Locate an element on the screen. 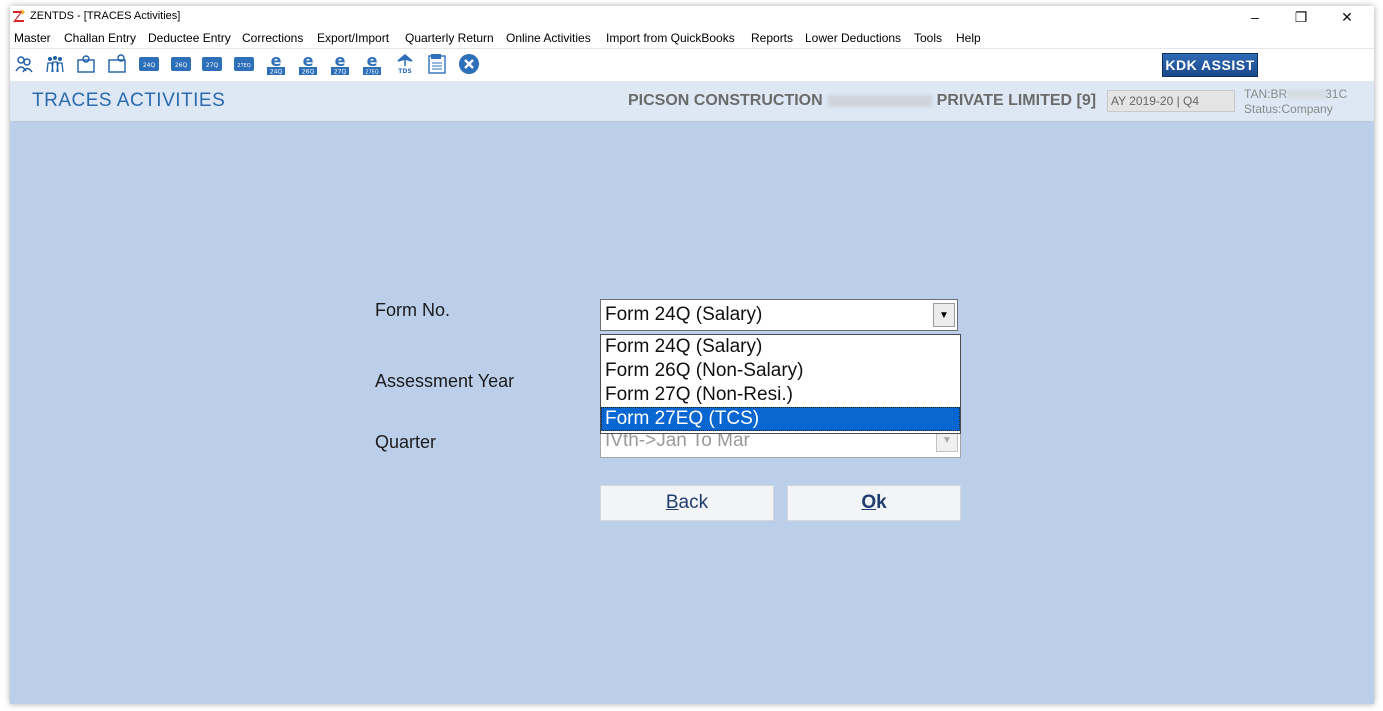 The height and width of the screenshot is (711, 1383). dropdown-option-24q: Form 24Q (Salary) is located at coordinates (780, 347).